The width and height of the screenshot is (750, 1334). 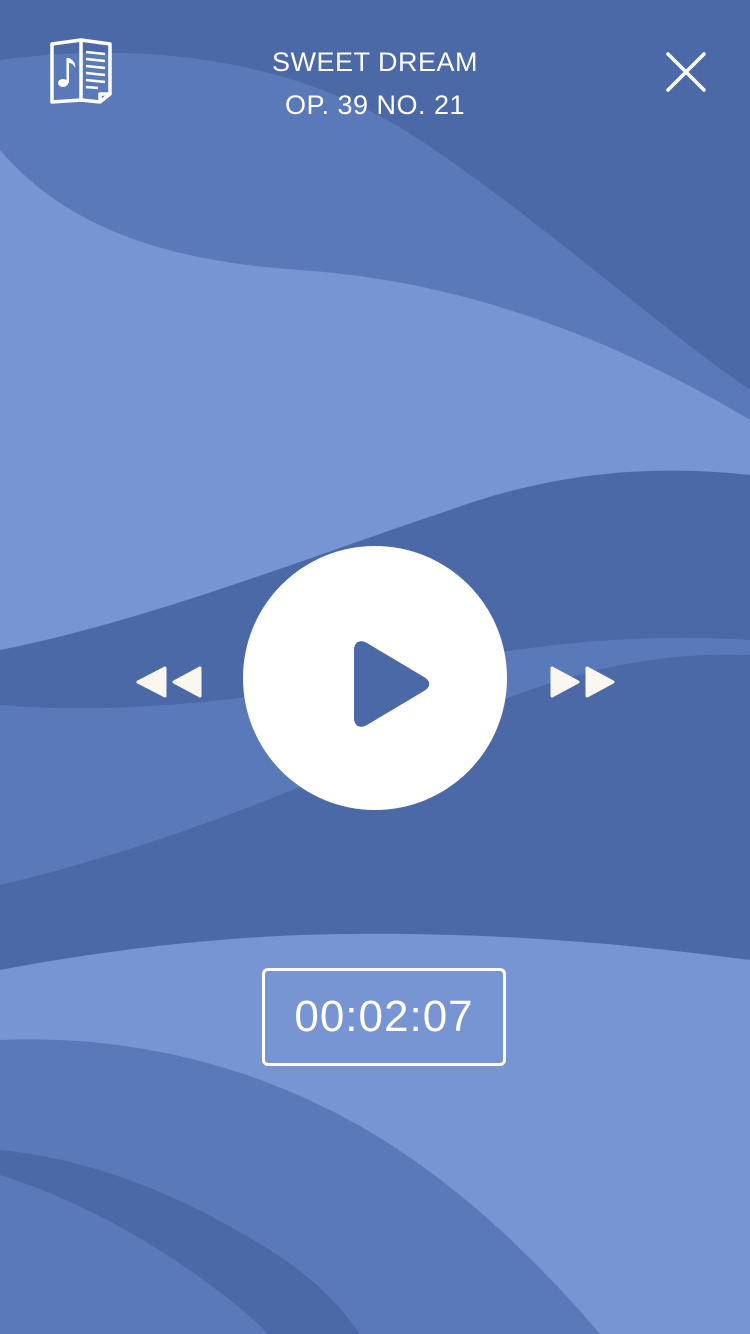 What do you see at coordinates (375, 83) in the screenshot?
I see `track-info: SWEET DREAM OP. 39 NO. 21` at bounding box center [375, 83].